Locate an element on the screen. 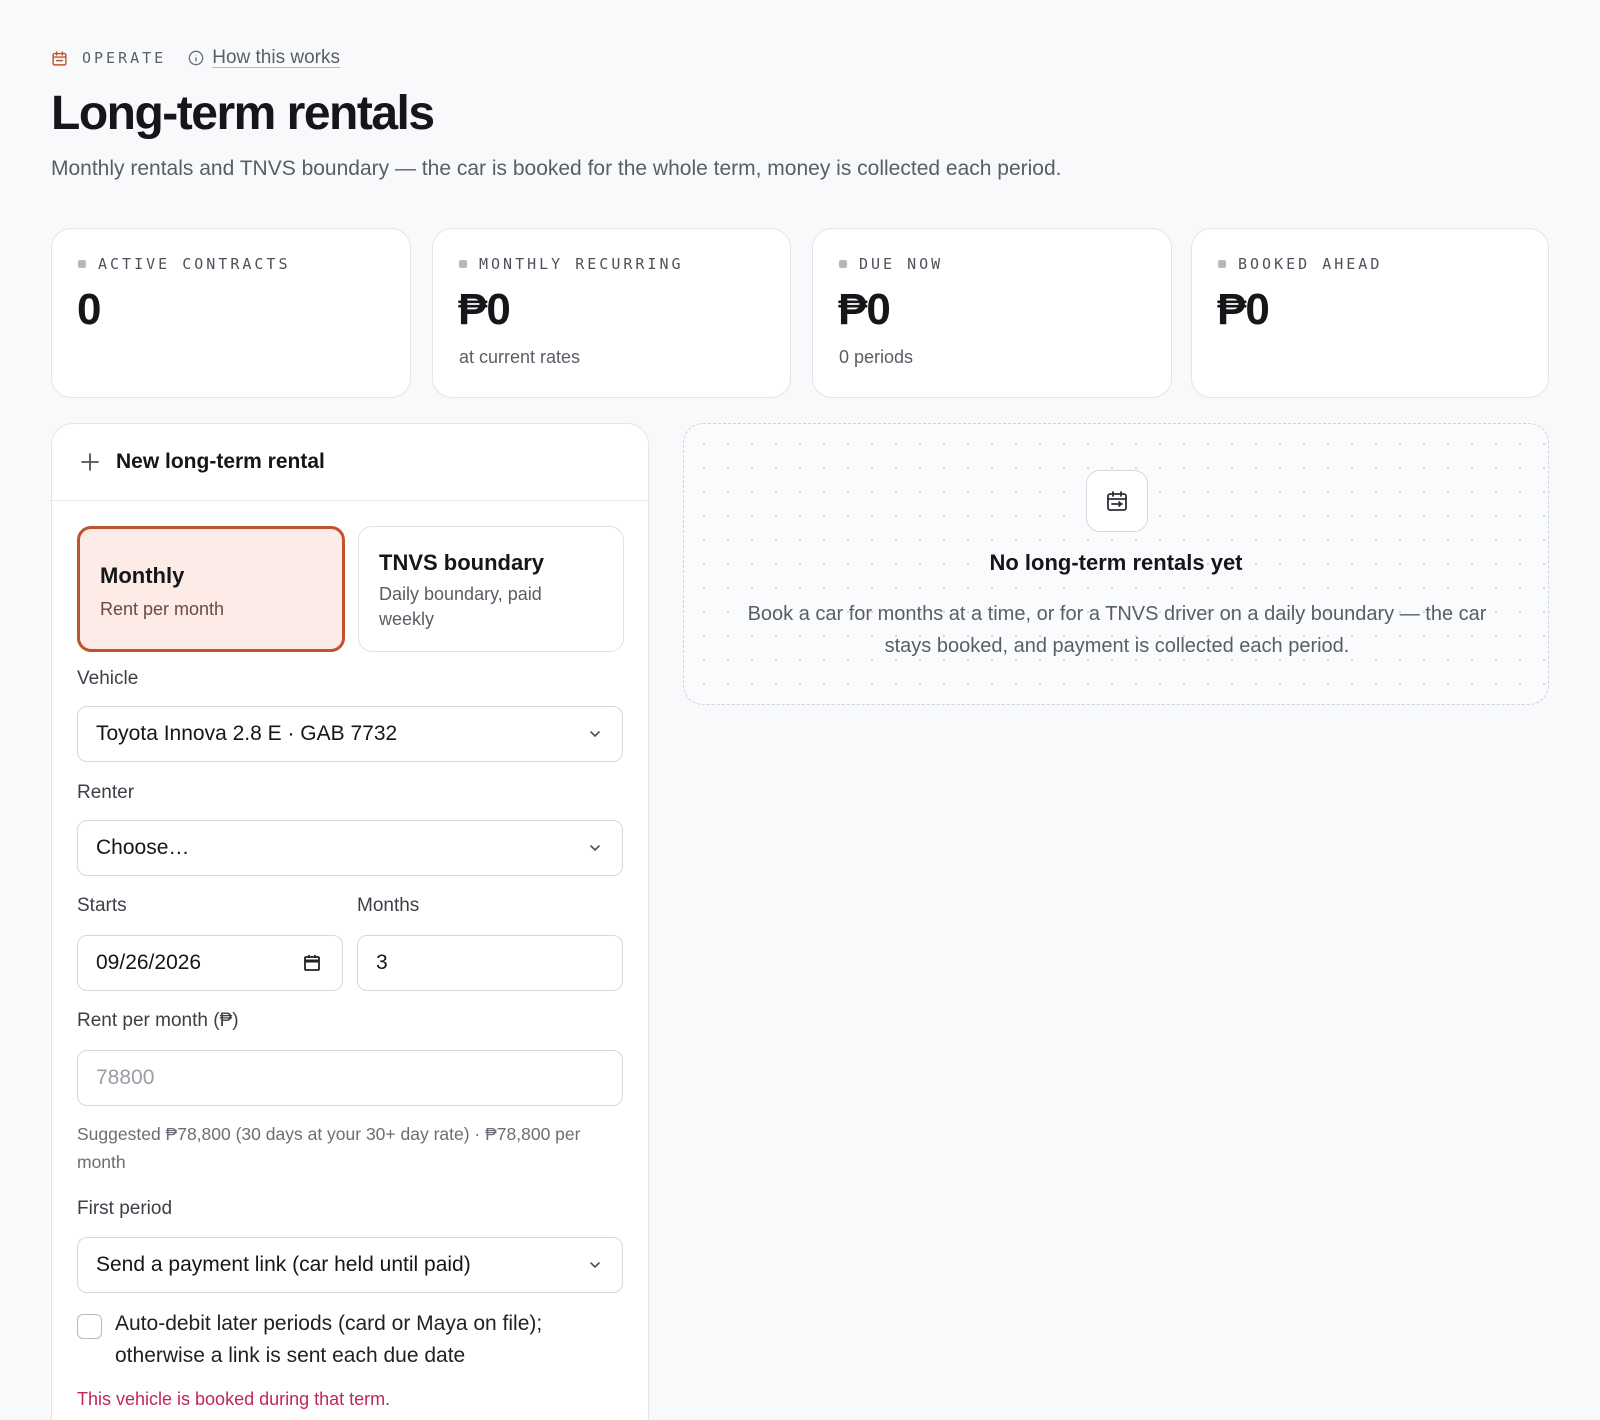  type-option-monthly: Monthly Rent per month is located at coordinates (211, 589).